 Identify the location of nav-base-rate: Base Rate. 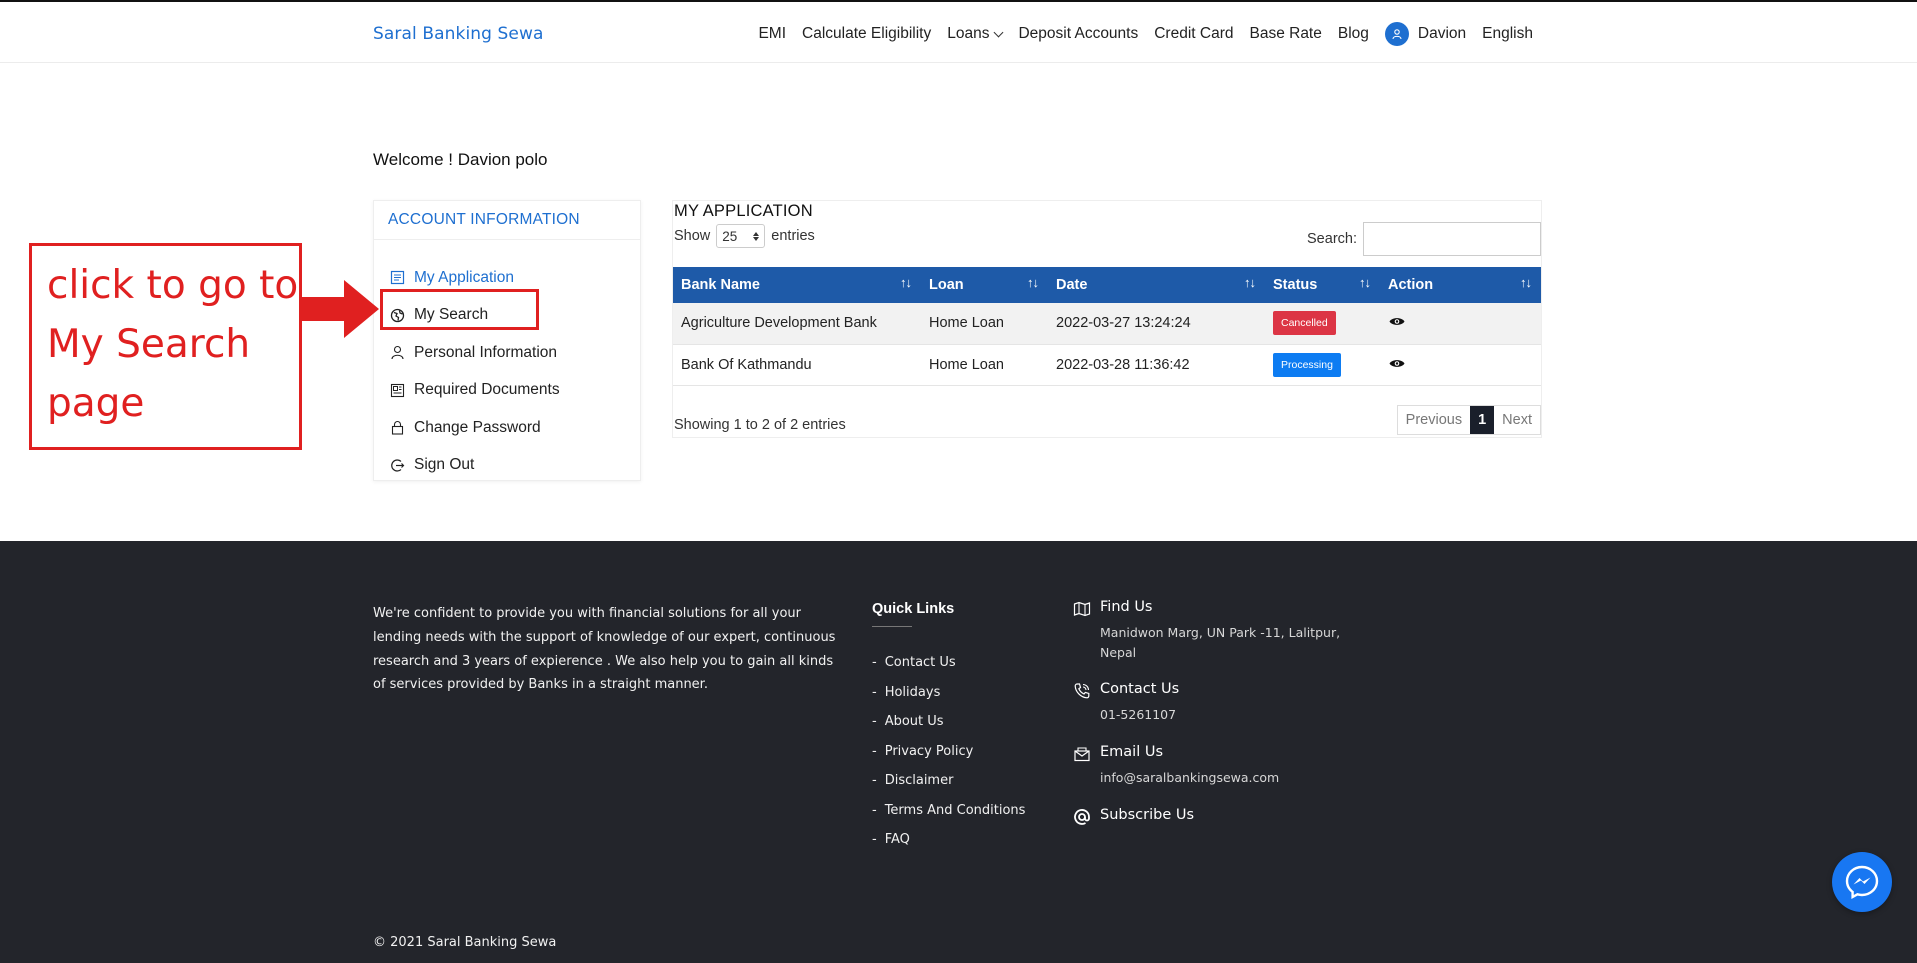
(1285, 34).